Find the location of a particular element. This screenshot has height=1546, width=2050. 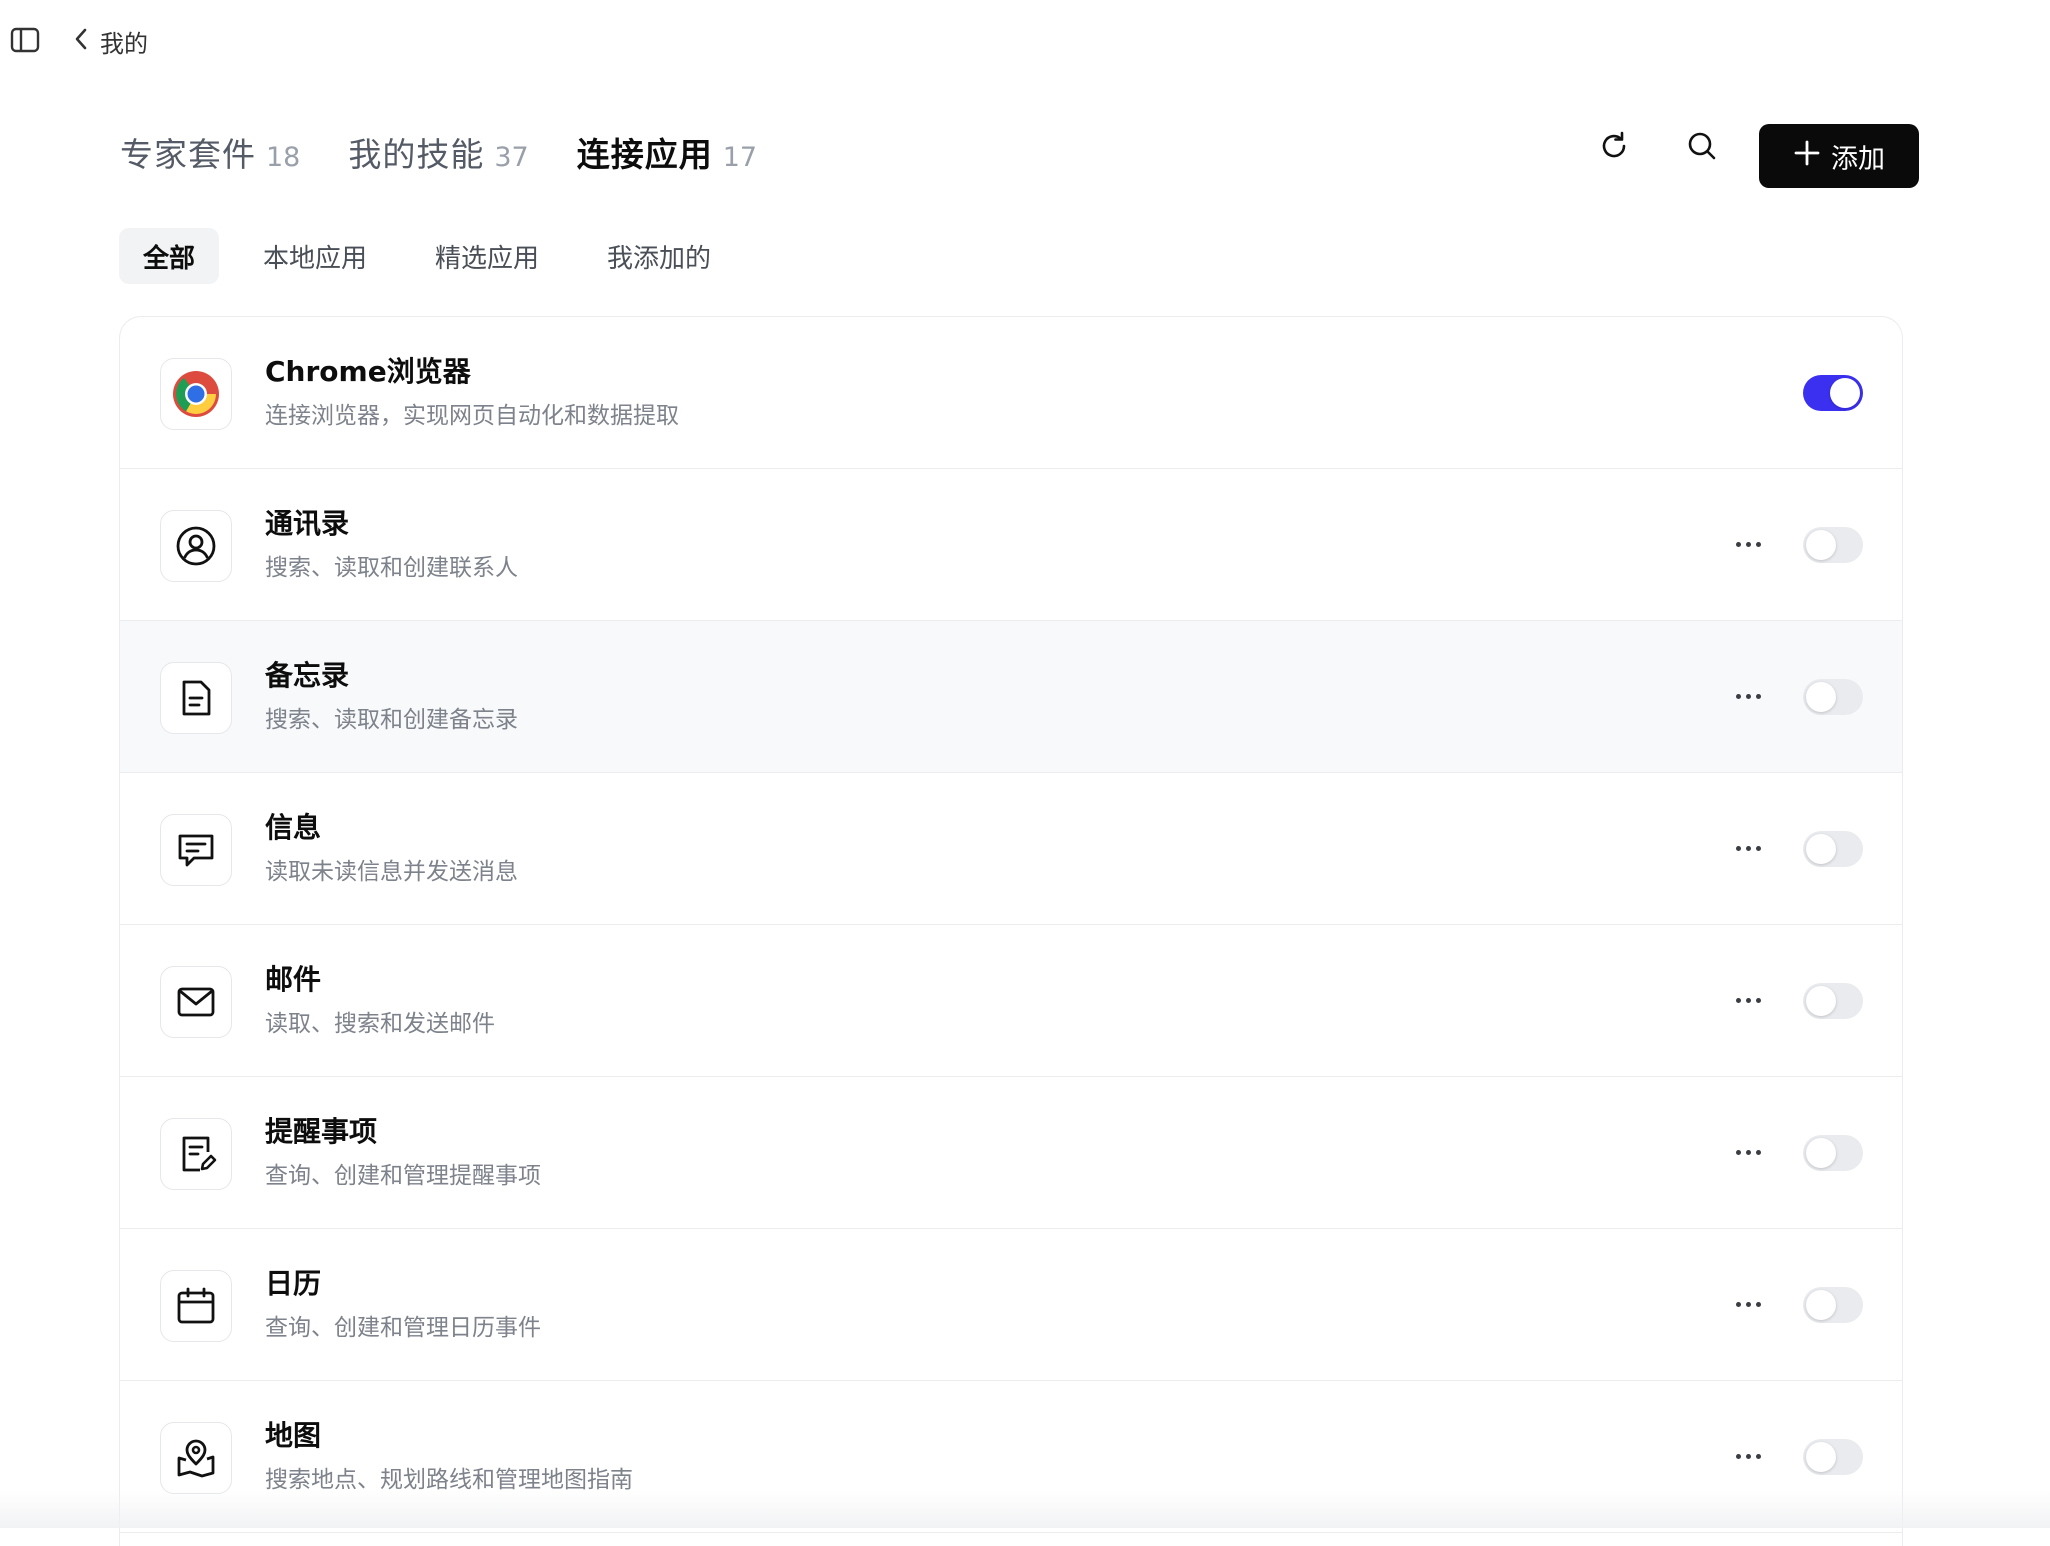

app-name: 提醒事项 is located at coordinates (321, 1131).